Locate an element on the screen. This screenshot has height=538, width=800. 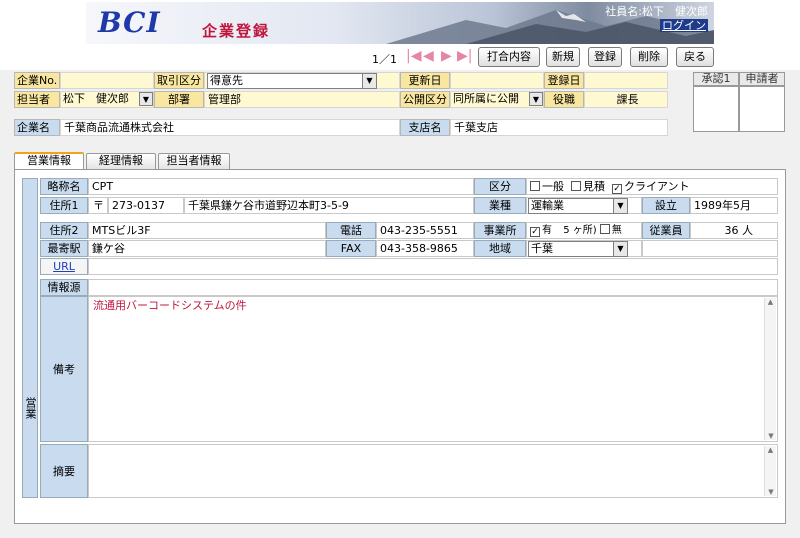
updated-field is located at coordinates (497, 80).